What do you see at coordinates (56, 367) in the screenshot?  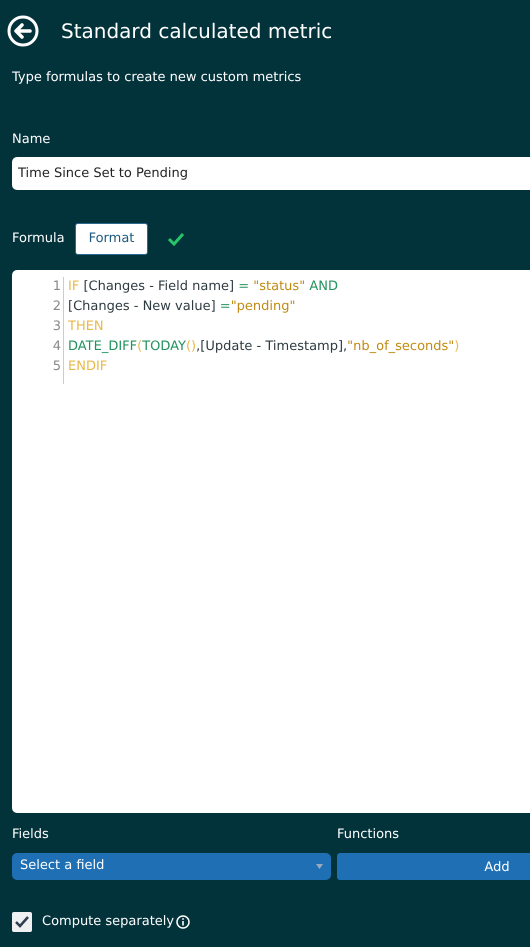 I see `line-number: 5` at bounding box center [56, 367].